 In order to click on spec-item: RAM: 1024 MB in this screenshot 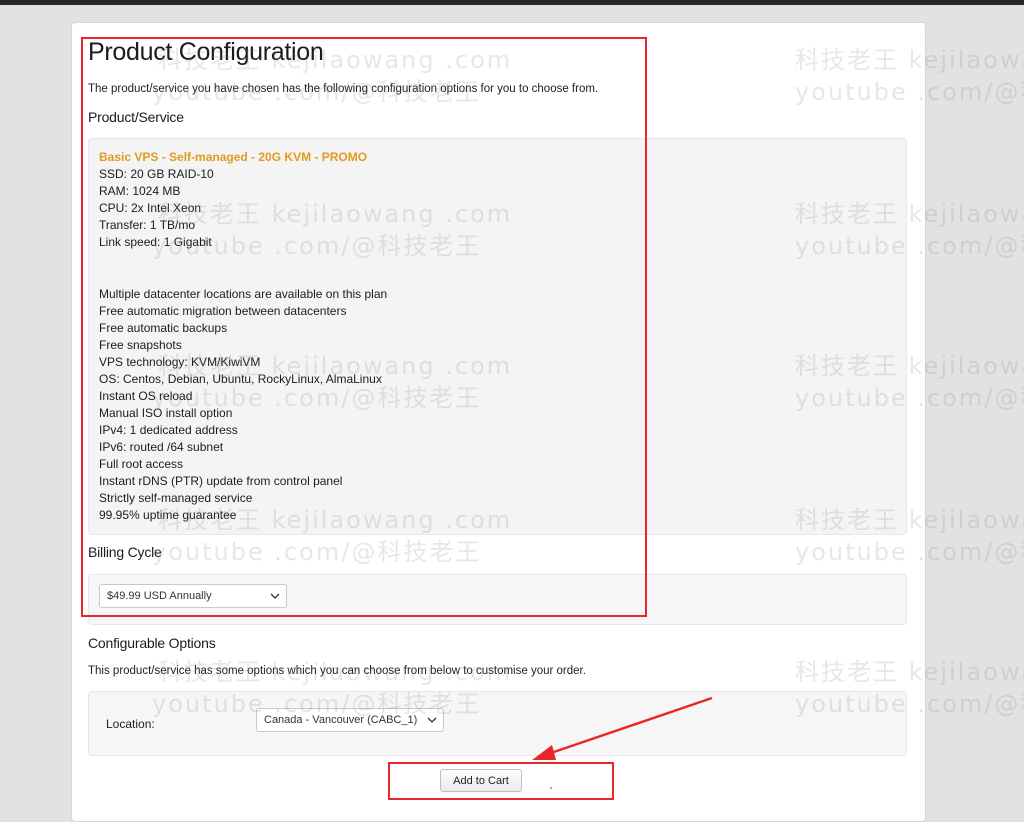, I will do `click(140, 191)`.